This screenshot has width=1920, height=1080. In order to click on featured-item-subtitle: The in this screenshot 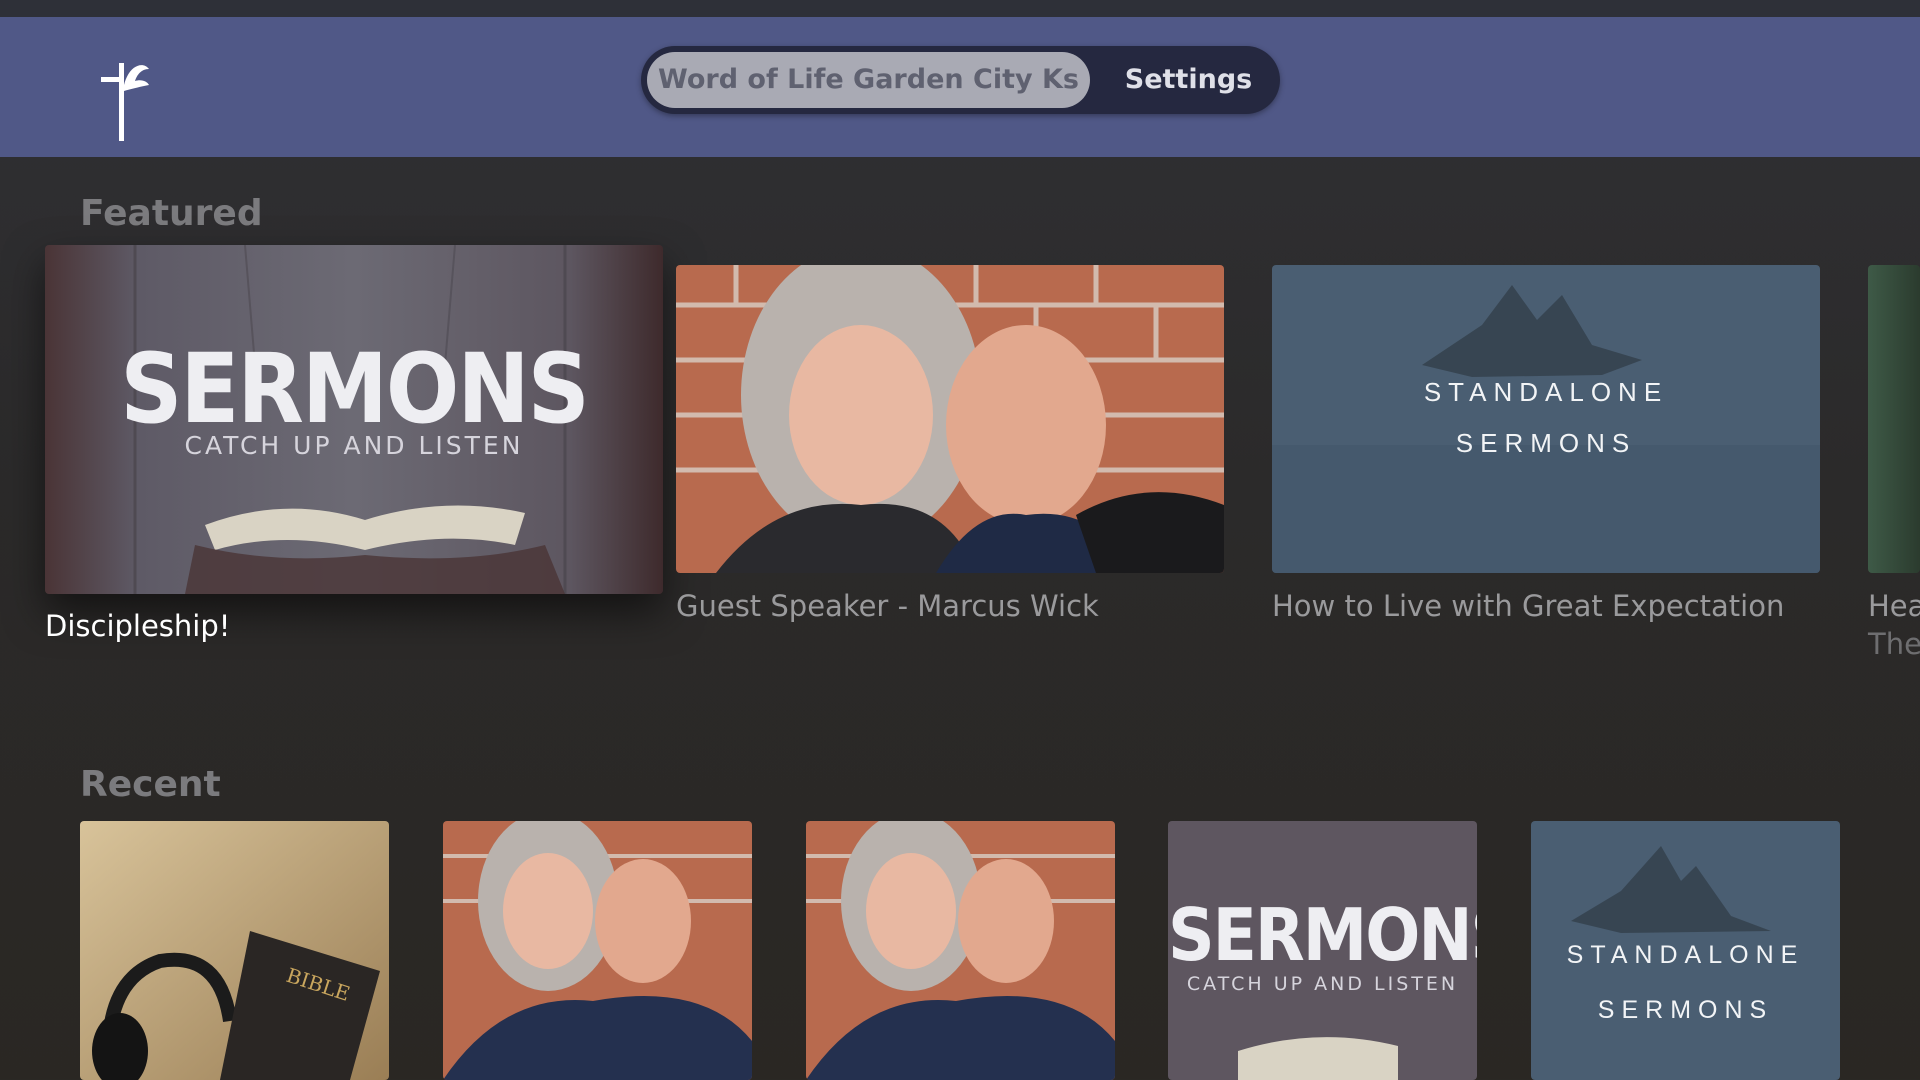, I will do `click(1894, 644)`.